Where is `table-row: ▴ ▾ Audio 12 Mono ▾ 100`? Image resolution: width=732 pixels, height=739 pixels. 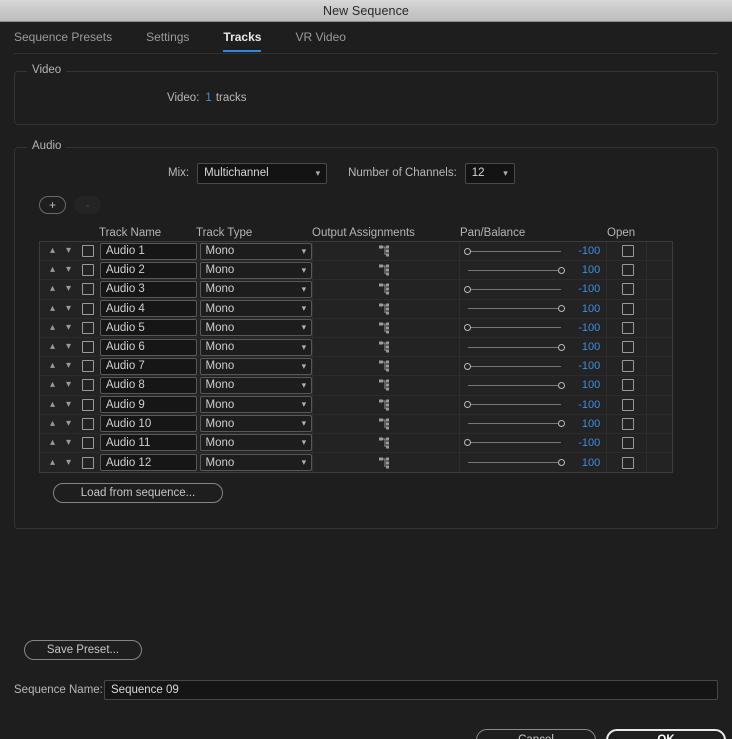 table-row: ▴ ▾ Audio 12 Mono ▾ 100 is located at coordinates (356, 463).